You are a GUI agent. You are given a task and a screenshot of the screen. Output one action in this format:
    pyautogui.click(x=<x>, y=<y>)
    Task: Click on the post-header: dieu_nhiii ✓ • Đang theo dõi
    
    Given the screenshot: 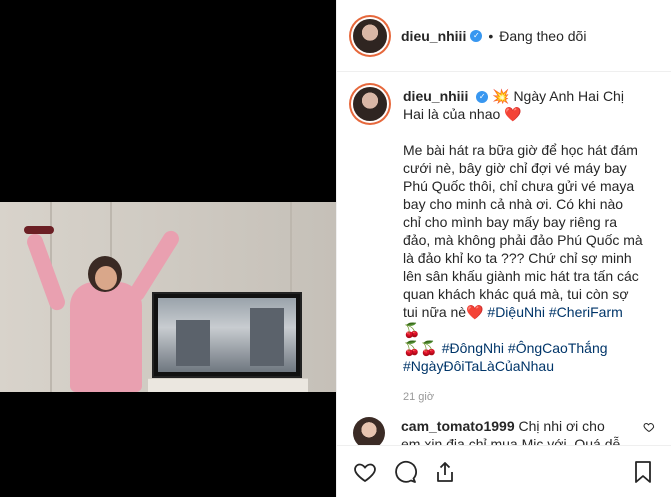 What is the action you would take?
    pyautogui.click(x=504, y=36)
    